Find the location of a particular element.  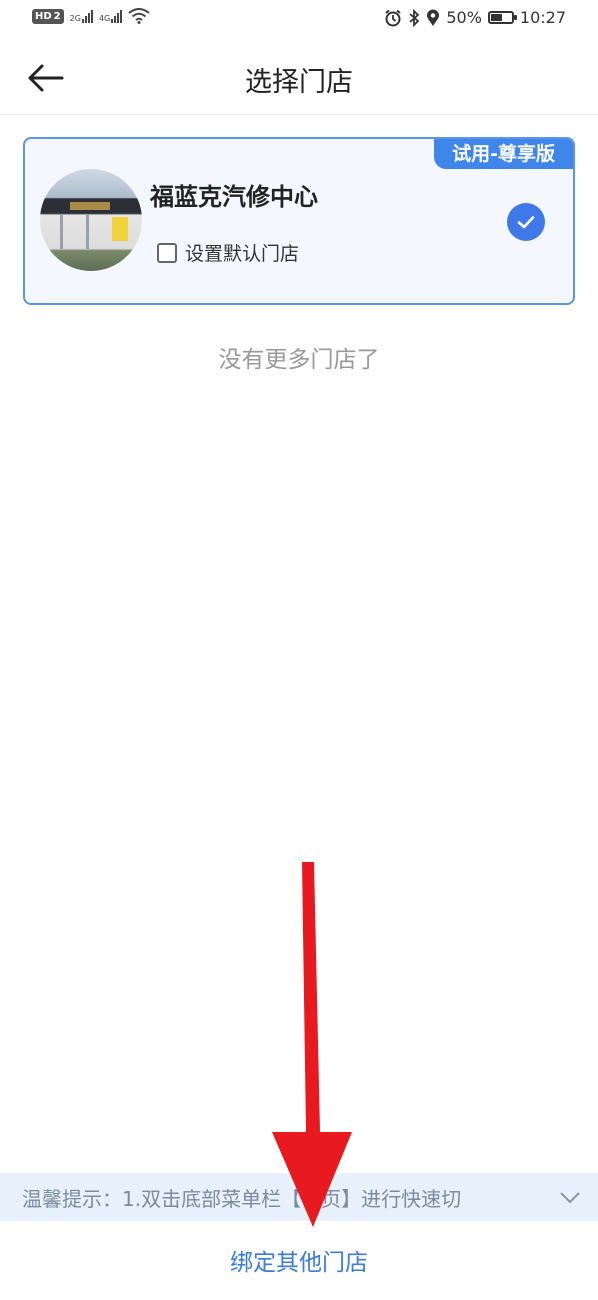

tip-bar: 温馨提示：1.双击底部菜单栏【首页】进行快速切 is located at coordinates (299, 1197).